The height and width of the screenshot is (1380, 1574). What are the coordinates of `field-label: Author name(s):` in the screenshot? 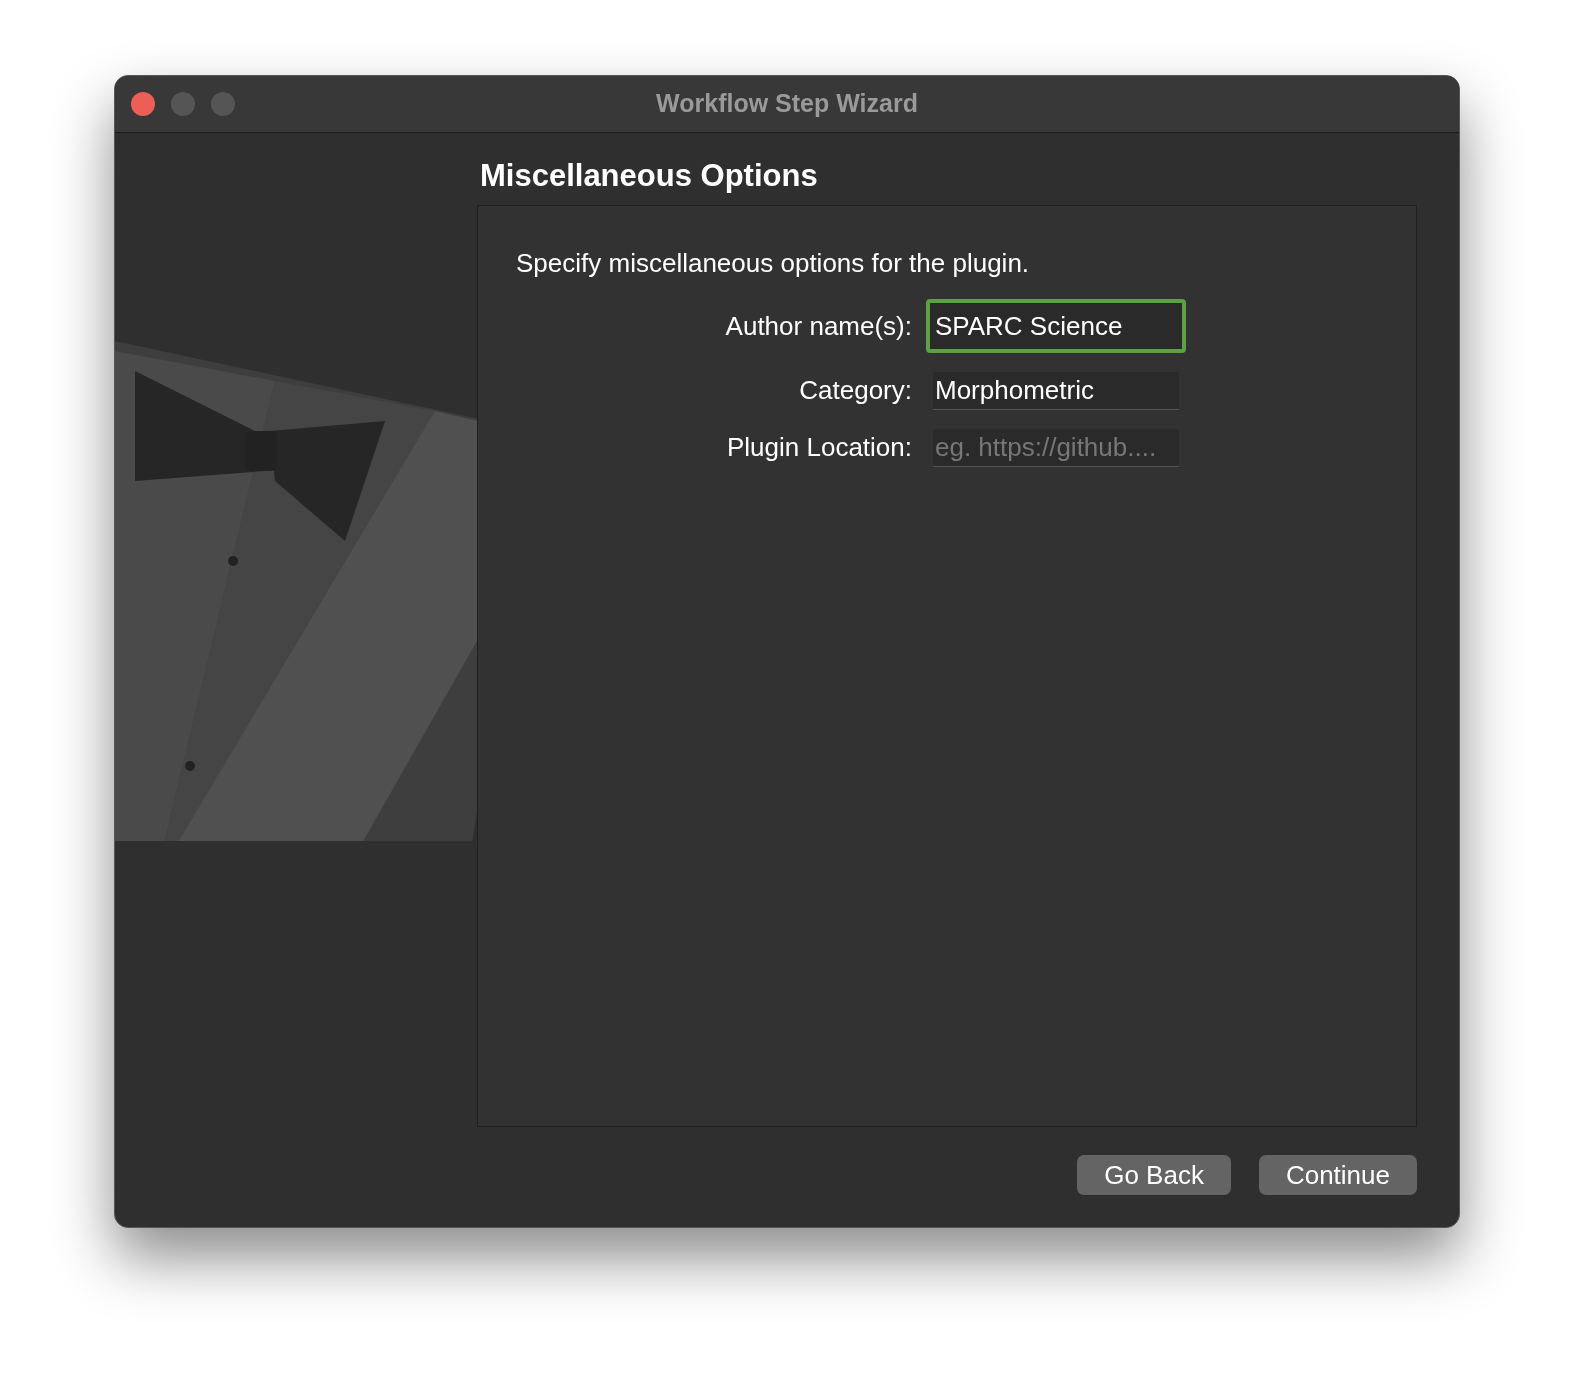 It's located at (818, 326).